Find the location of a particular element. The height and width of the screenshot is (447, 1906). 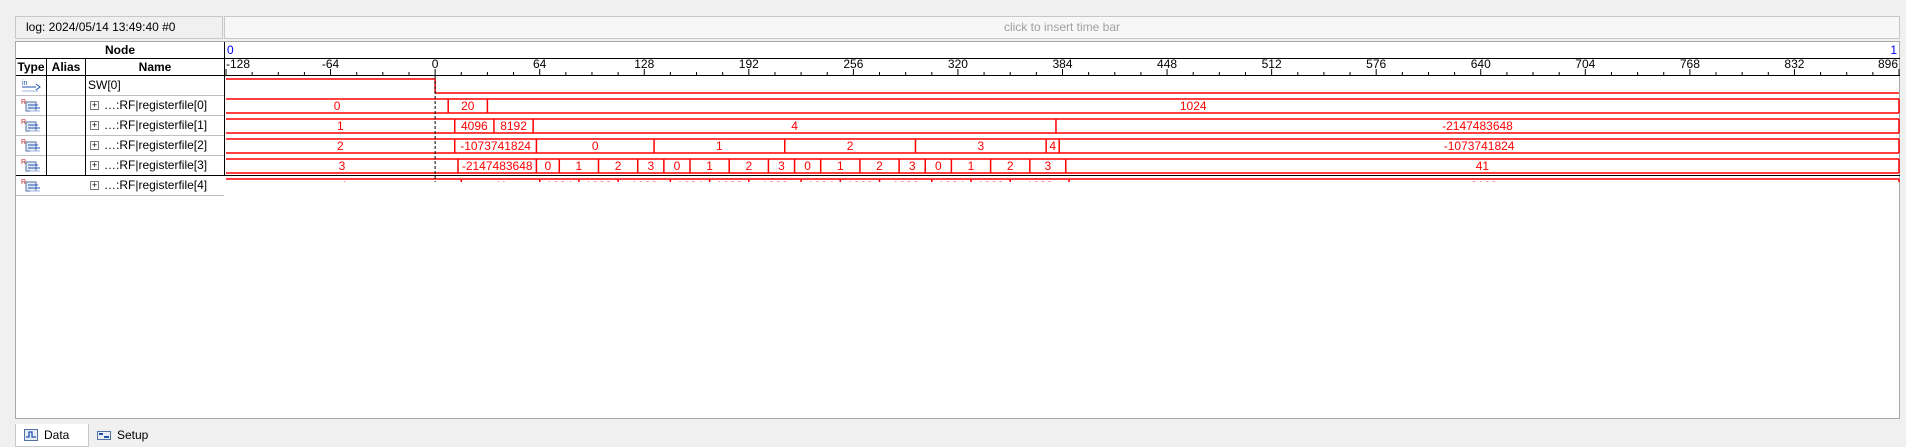

time-bar-insert-area: click to insert time bar is located at coordinates (1062, 27).